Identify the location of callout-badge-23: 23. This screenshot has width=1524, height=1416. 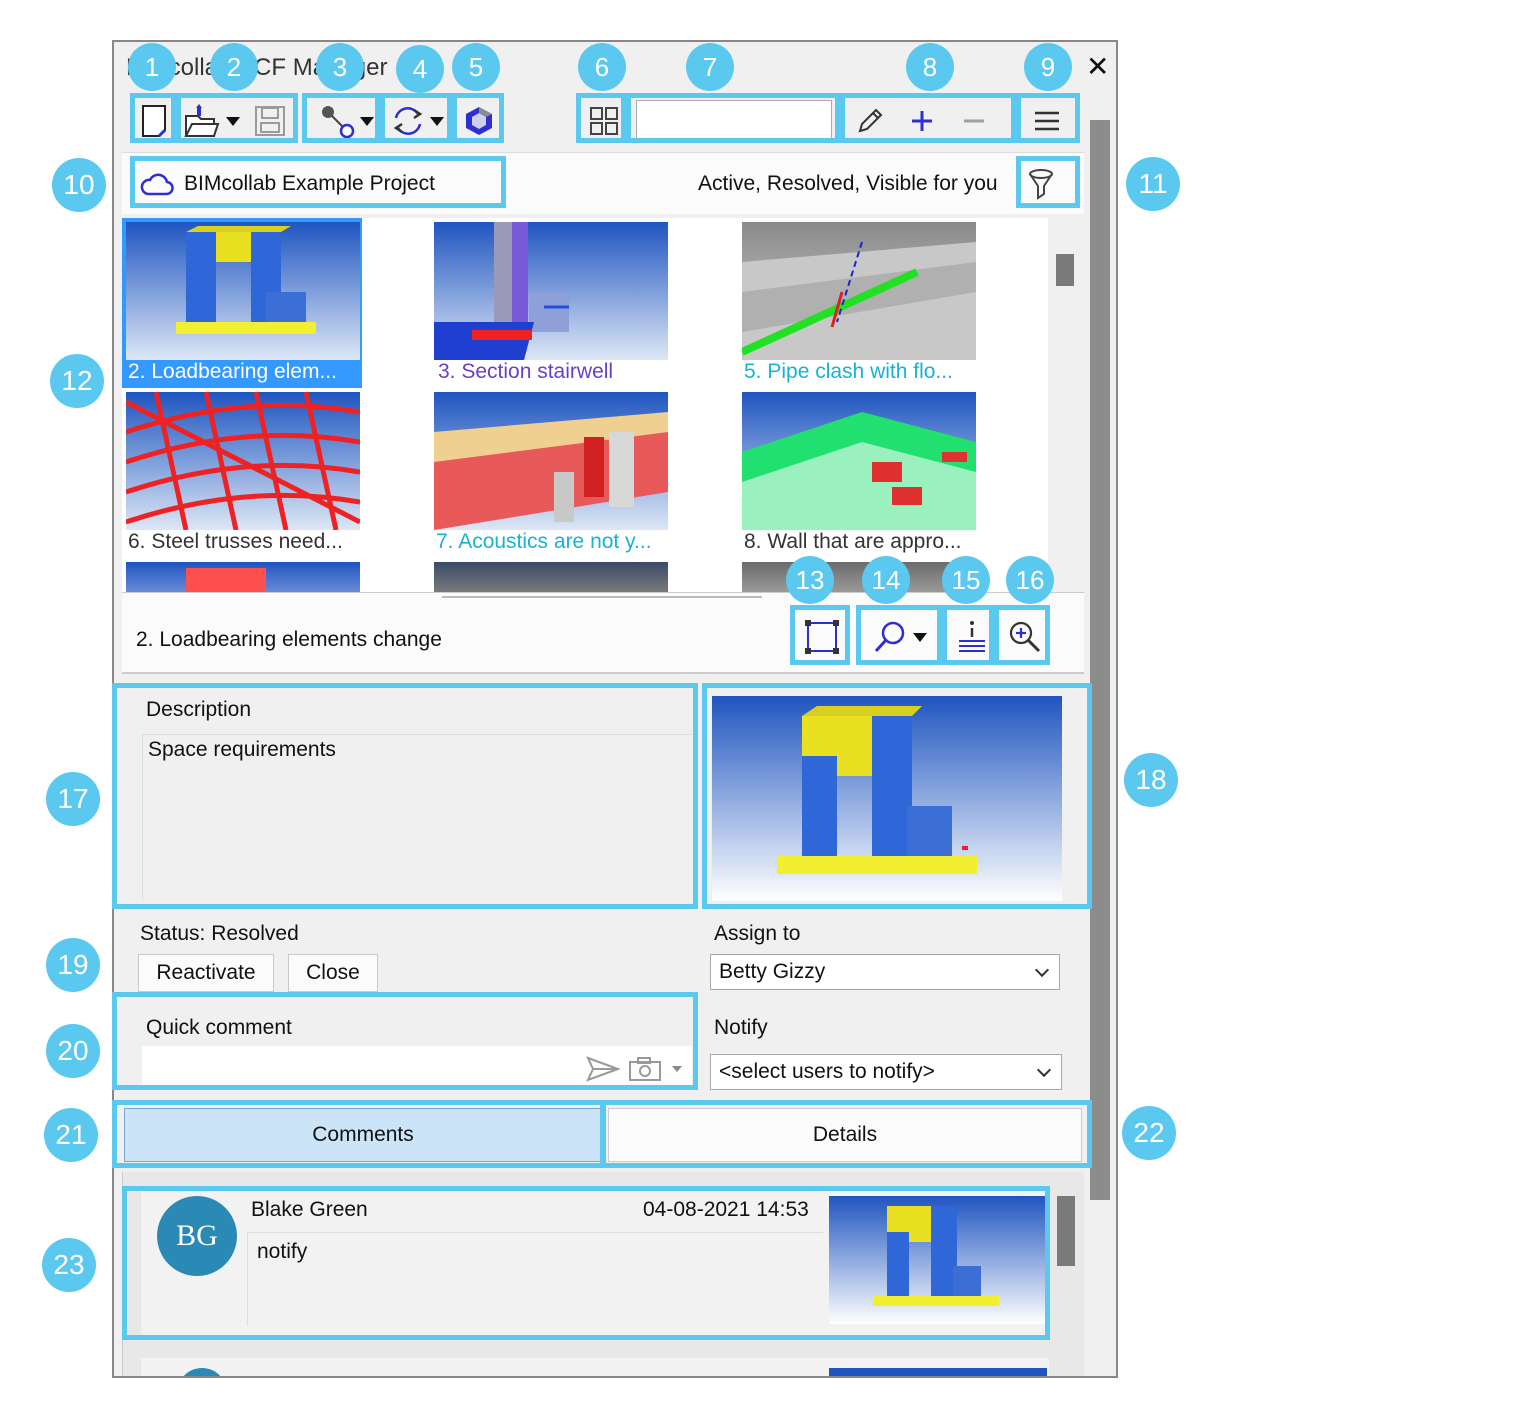
(69, 1265).